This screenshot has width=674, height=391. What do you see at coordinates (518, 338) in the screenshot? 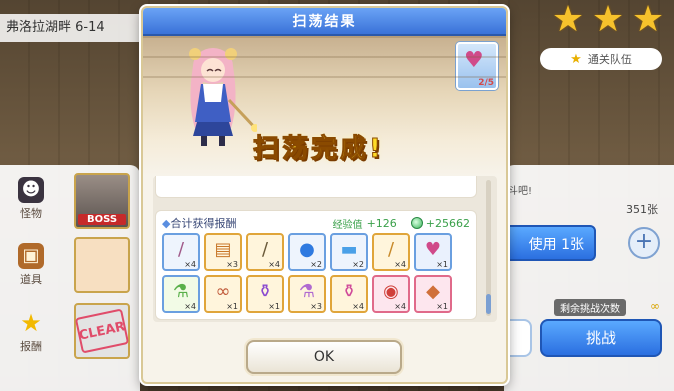
I see `secondary-button` at bounding box center [518, 338].